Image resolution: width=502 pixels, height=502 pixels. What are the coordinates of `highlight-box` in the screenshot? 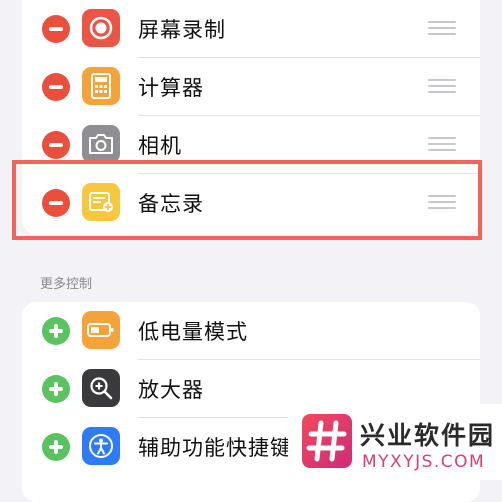 It's located at (247, 200).